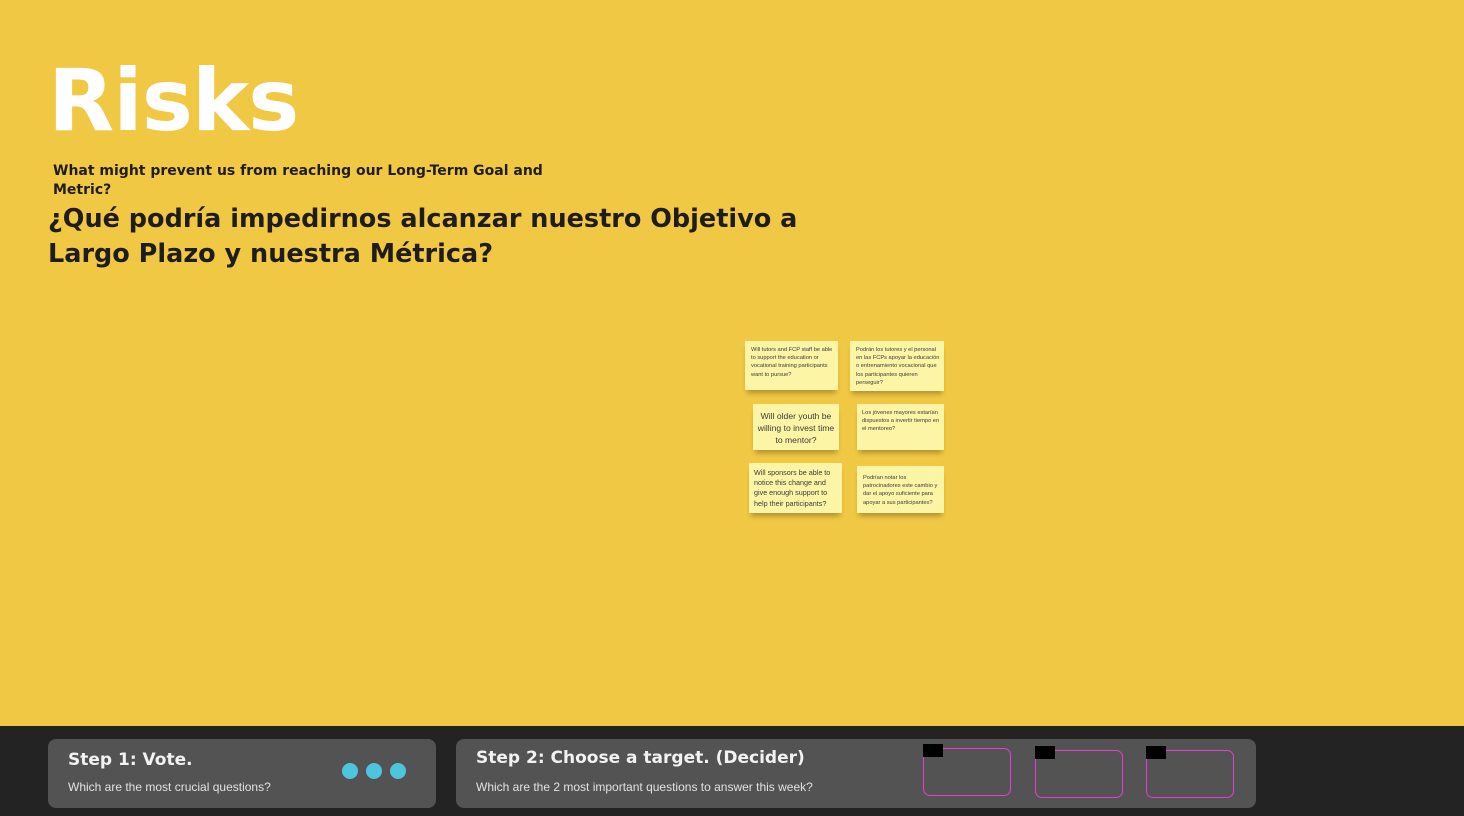 The height and width of the screenshot is (816, 1464). What do you see at coordinates (130, 760) in the screenshot?
I see `step-1-title: Step 1: Vote.` at bounding box center [130, 760].